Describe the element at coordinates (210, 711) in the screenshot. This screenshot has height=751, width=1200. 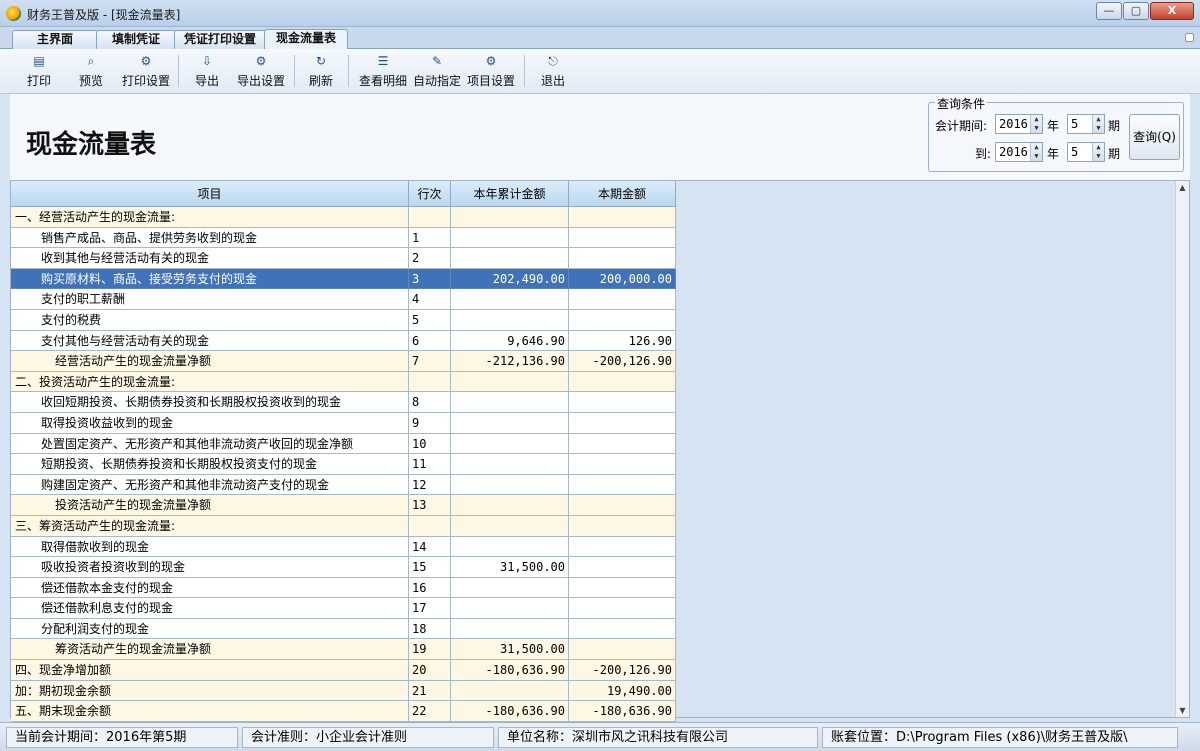
I see `row-item-name: 五、期末现金余额` at that location.